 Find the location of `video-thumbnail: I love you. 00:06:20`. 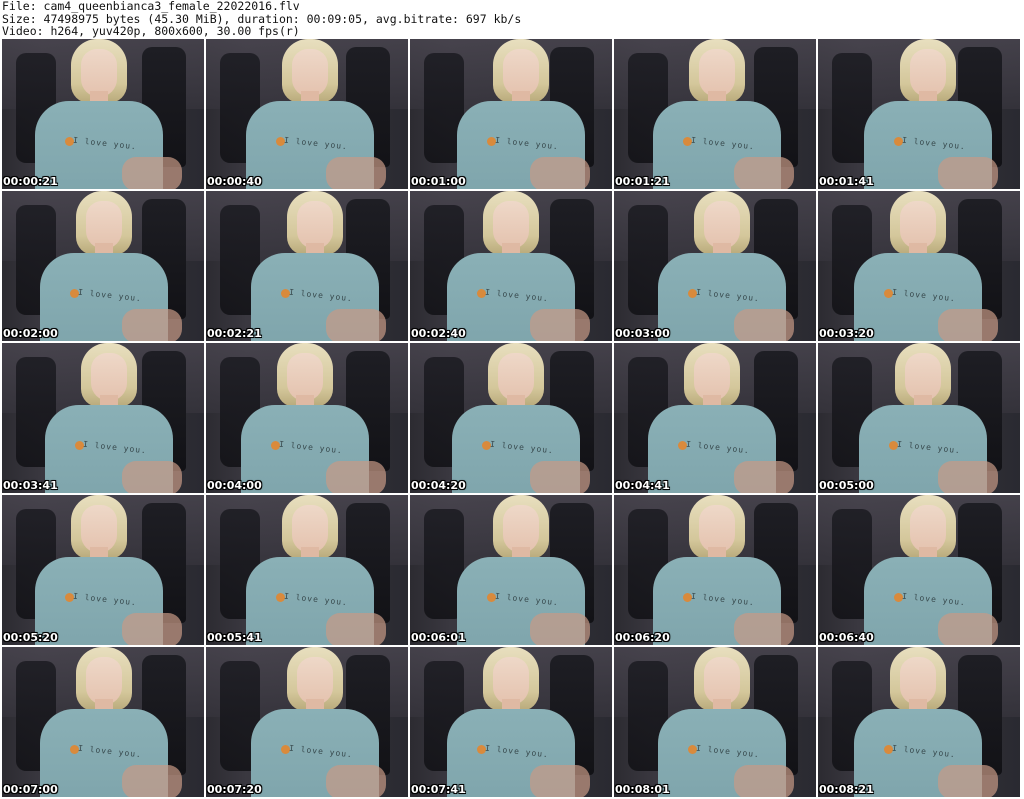

video-thumbnail: I love you. 00:06:20 is located at coordinates (715, 570).